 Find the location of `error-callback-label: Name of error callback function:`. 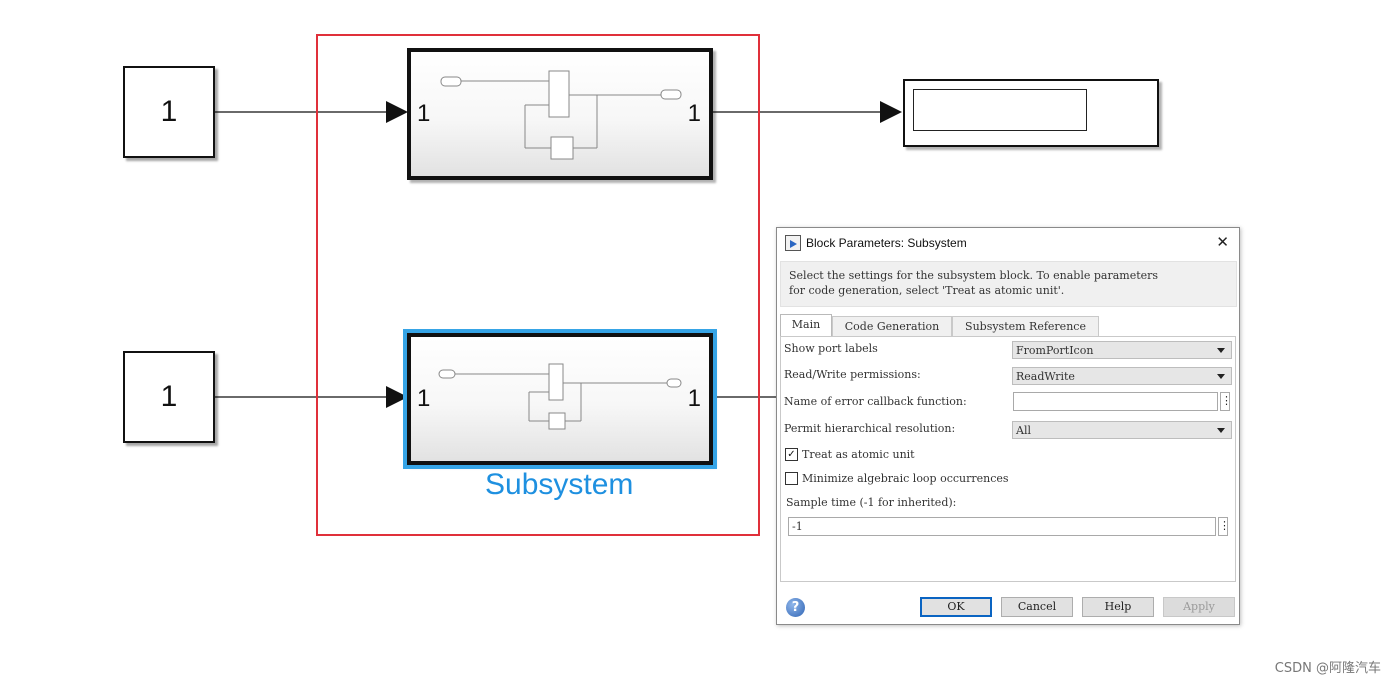

error-callback-label: Name of error callback function: is located at coordinates (875, 401).